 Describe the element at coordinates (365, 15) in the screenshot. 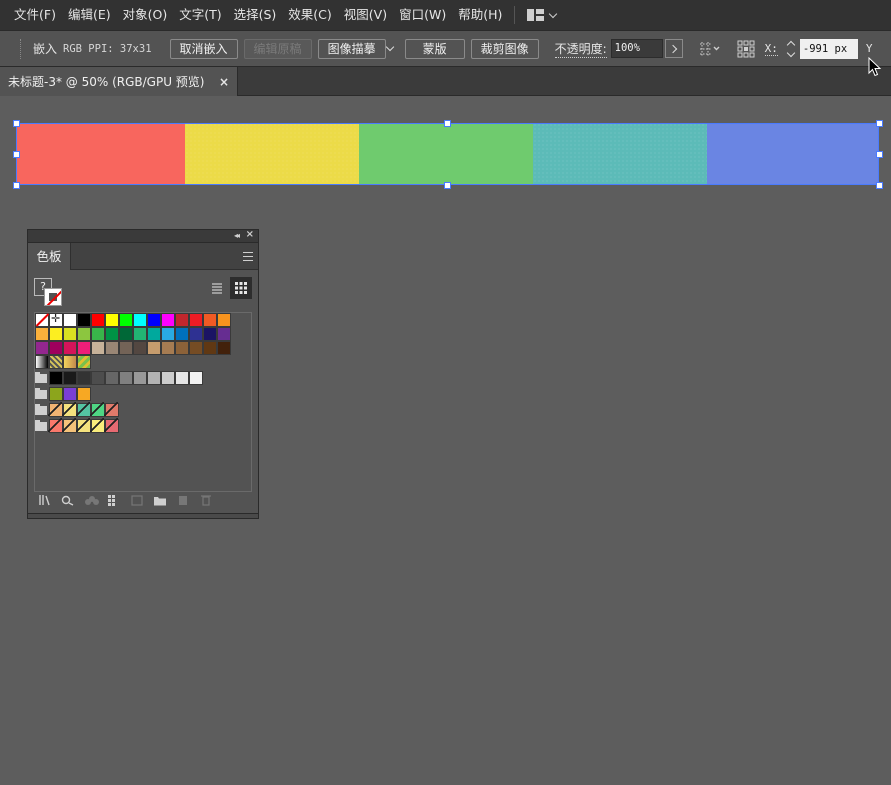

I see `menu-view: 视图(V)` at that location.